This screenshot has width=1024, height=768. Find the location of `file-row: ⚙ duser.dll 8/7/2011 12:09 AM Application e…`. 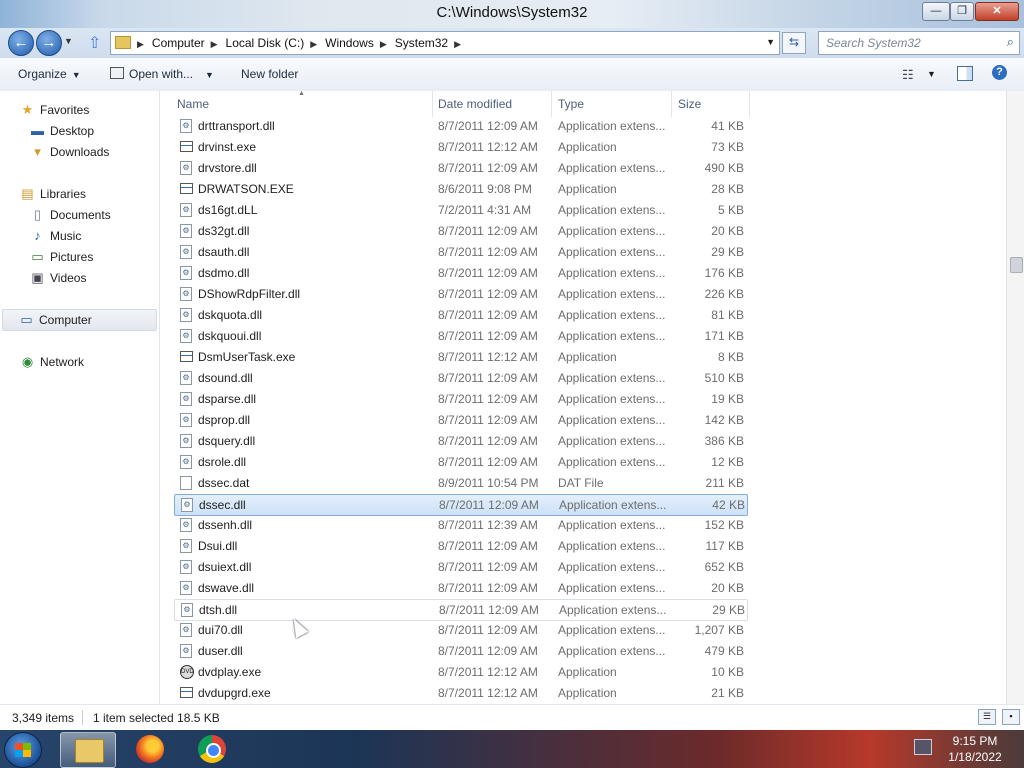

file-row: ⚙ duser.dll 8/7/2011 12:09 AM Application e… is located at coordinates (460, 651).